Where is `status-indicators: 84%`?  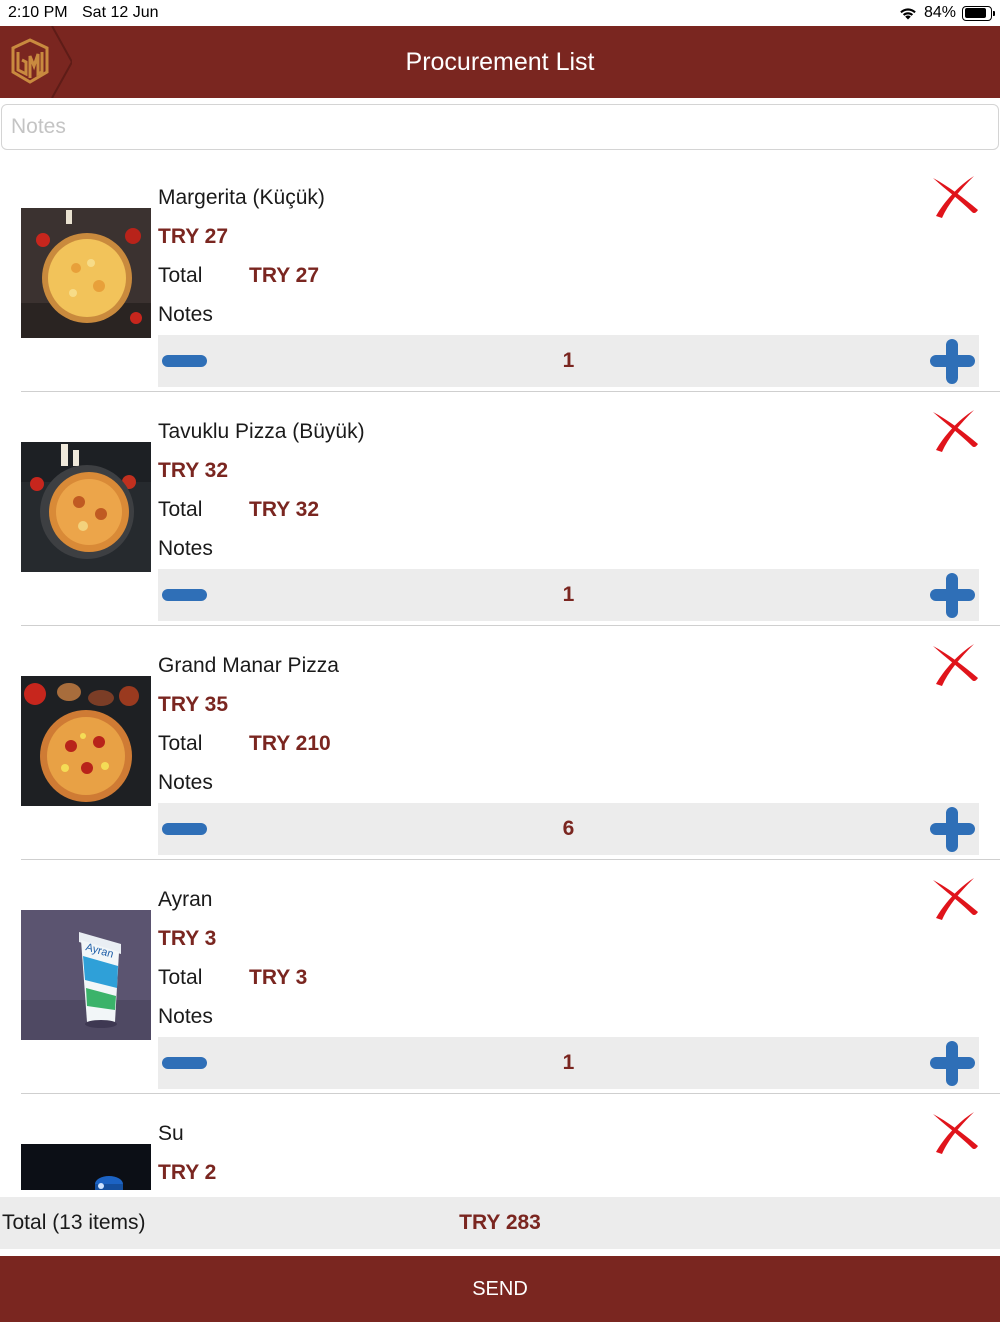 status-indicators: 84% is located at coordinates (946, 13).